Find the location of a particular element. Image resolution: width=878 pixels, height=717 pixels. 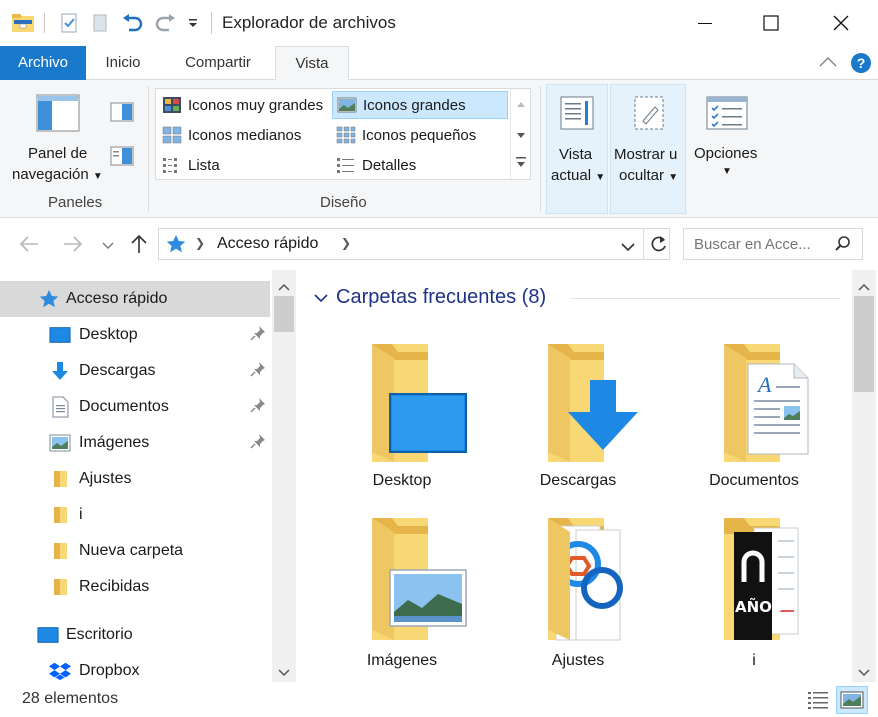

group-header: Carpetas frecuentes (8) is located at coordinates (430, 297).